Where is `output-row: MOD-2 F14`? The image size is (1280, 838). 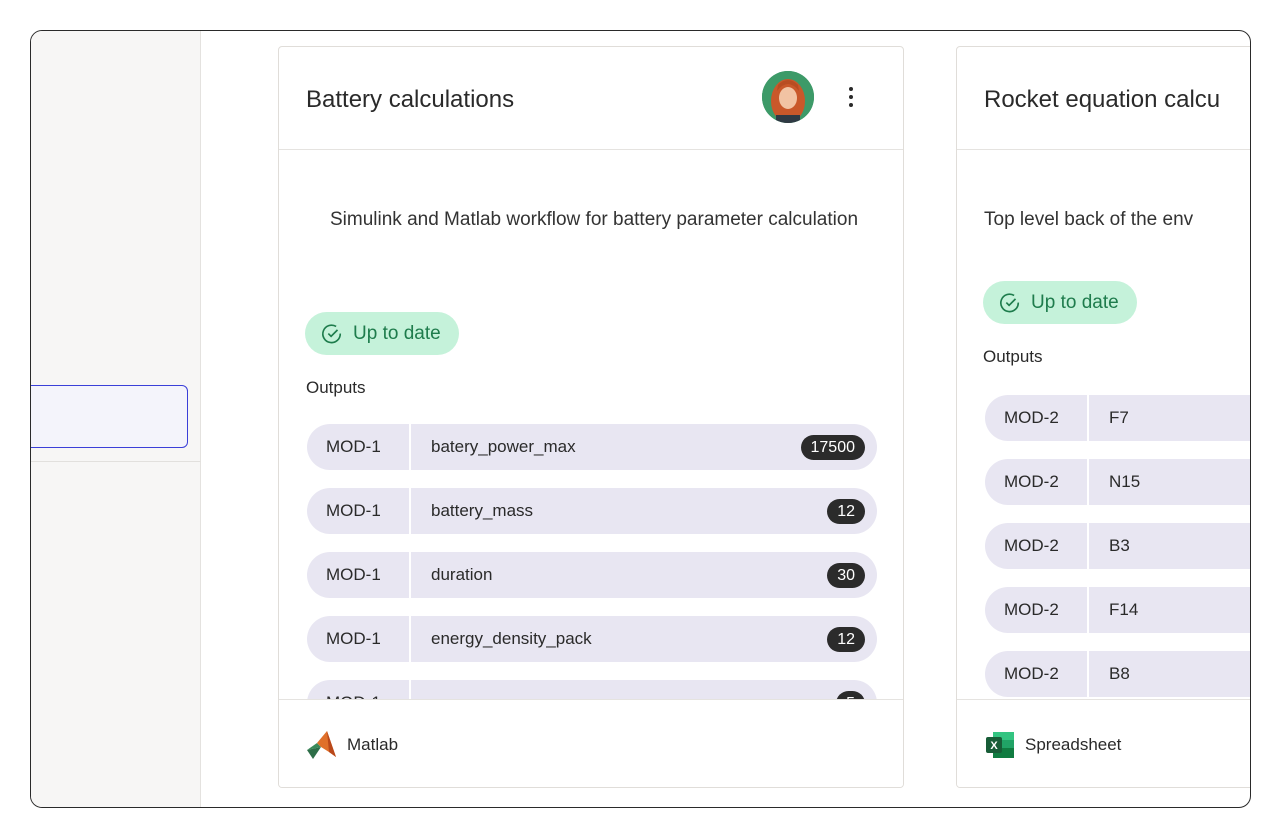
output-row: MOD-2 F14 is located at coordinates (1117, 610).